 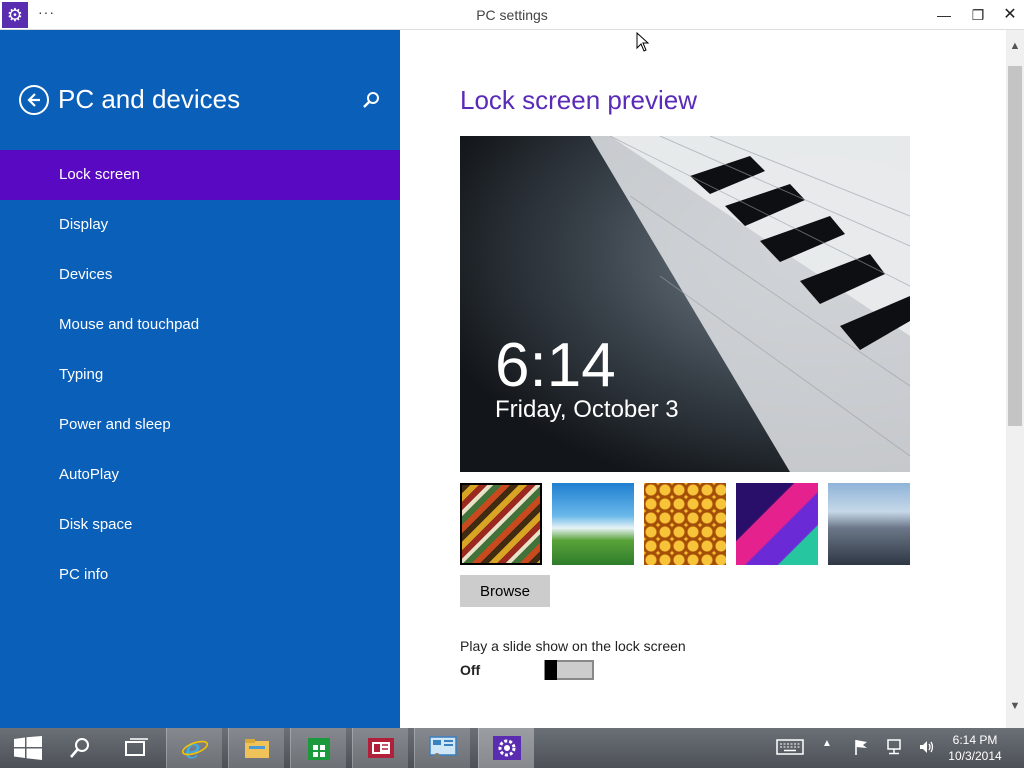 I want to click on task-view-icon, so click(x=136, y=747).